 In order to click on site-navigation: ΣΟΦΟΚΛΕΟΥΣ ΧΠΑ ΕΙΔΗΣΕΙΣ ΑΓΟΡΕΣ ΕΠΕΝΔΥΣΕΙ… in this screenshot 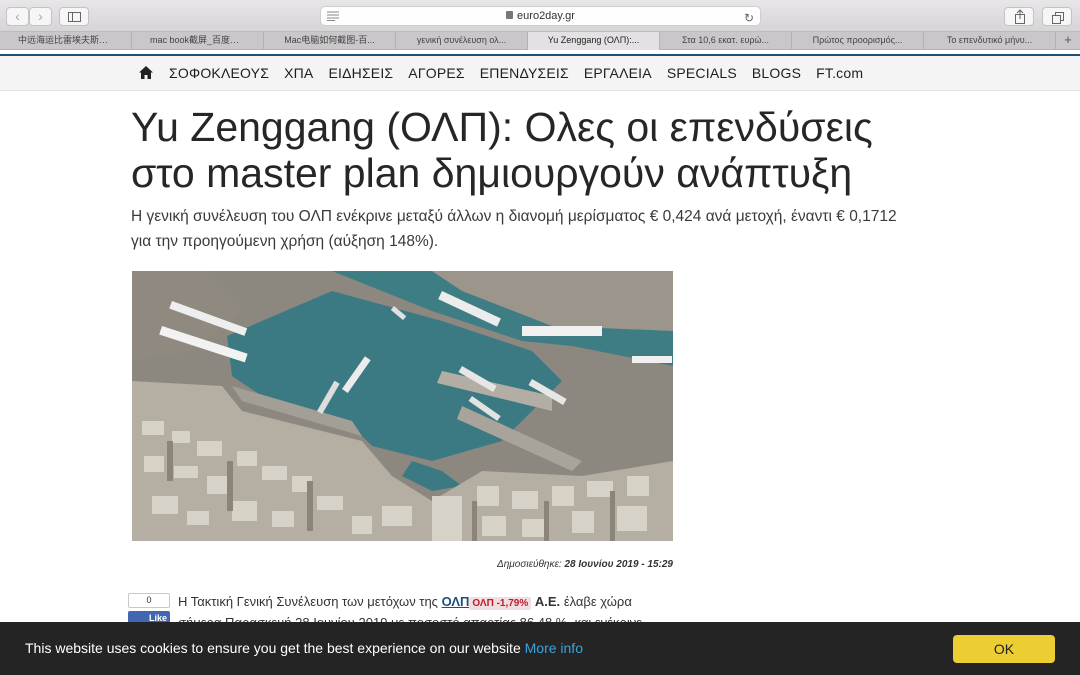, I will do `click(540, 72)`.